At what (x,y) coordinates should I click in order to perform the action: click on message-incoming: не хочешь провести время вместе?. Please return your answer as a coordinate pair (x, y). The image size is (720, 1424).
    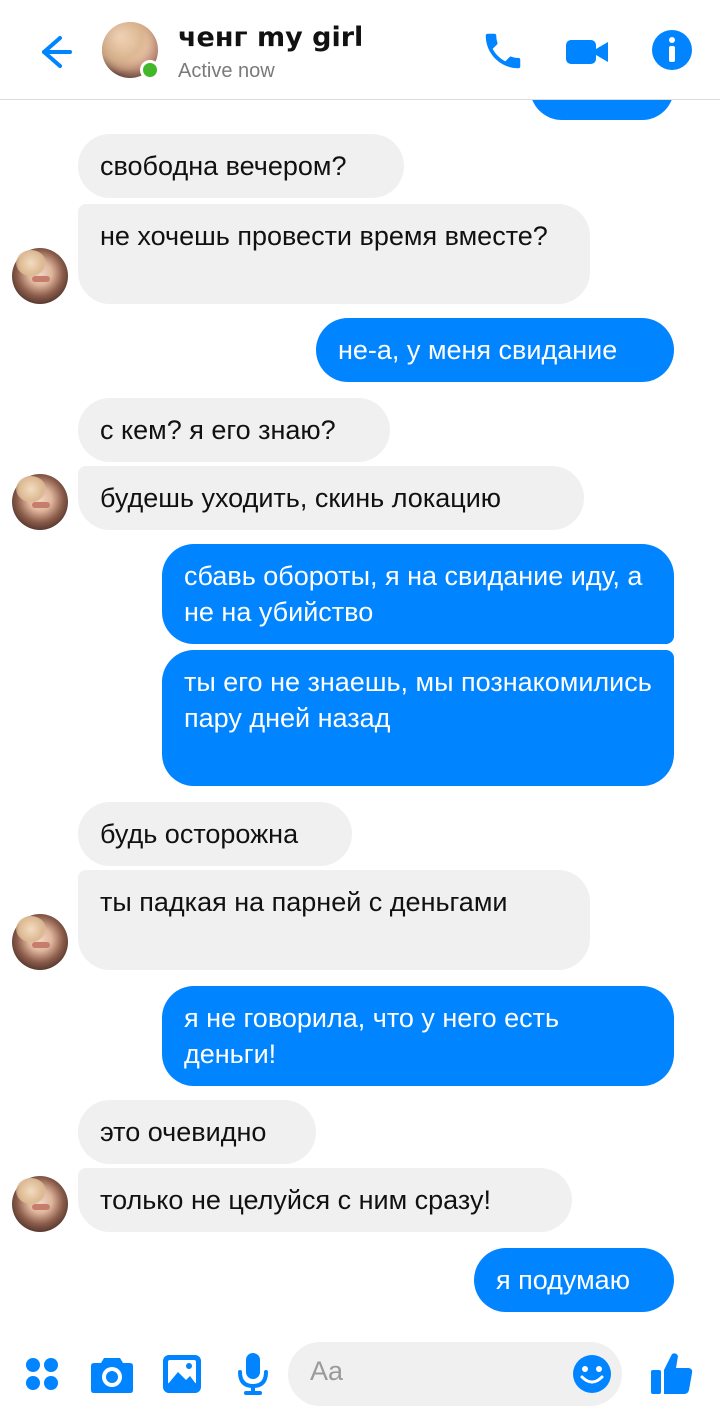
    Looking at the image, I should click on (334, 254).